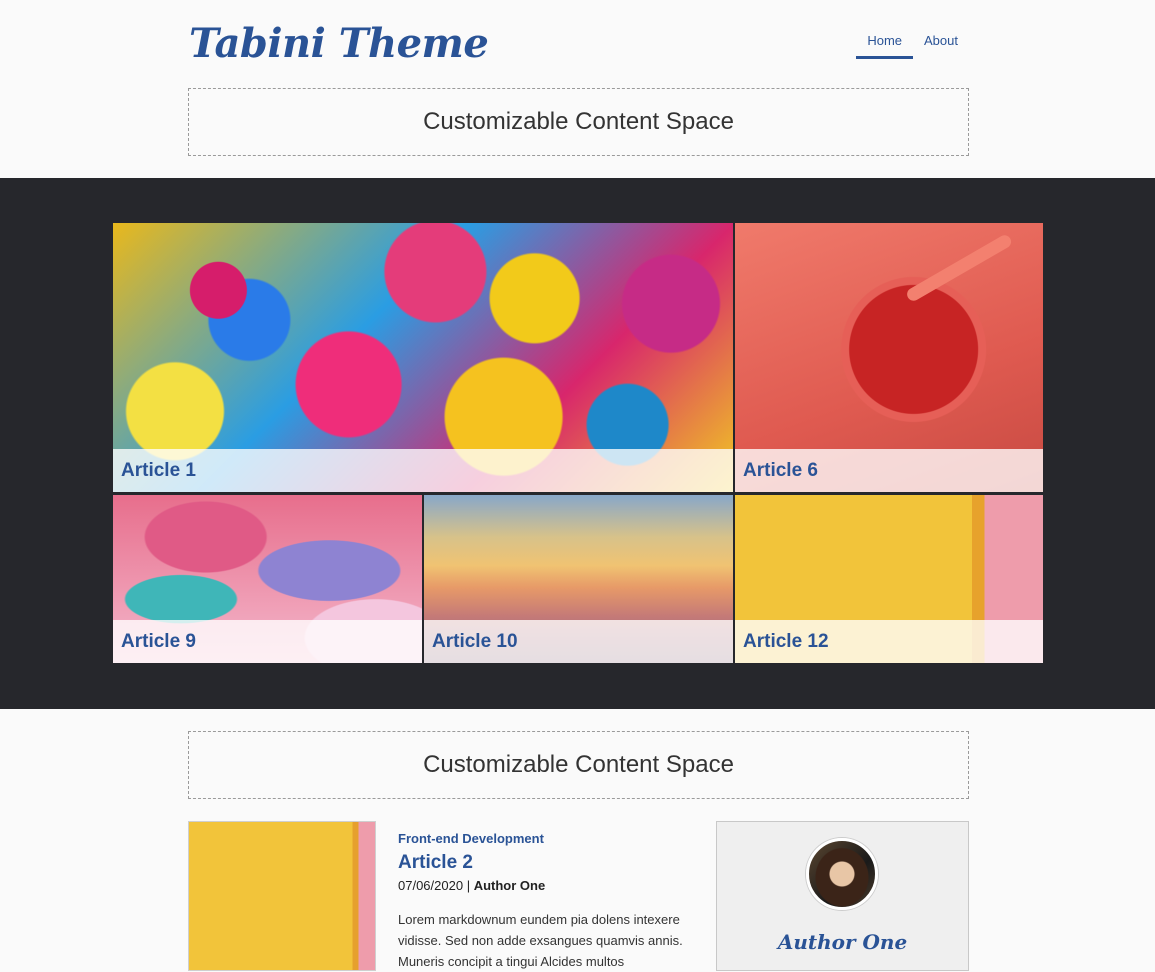 The height and width of the screenshot is (972, 1155). Describe the element at coordinates (543, 838) in the screenshot. I see `article-category-link: Front-end Development` at that location.